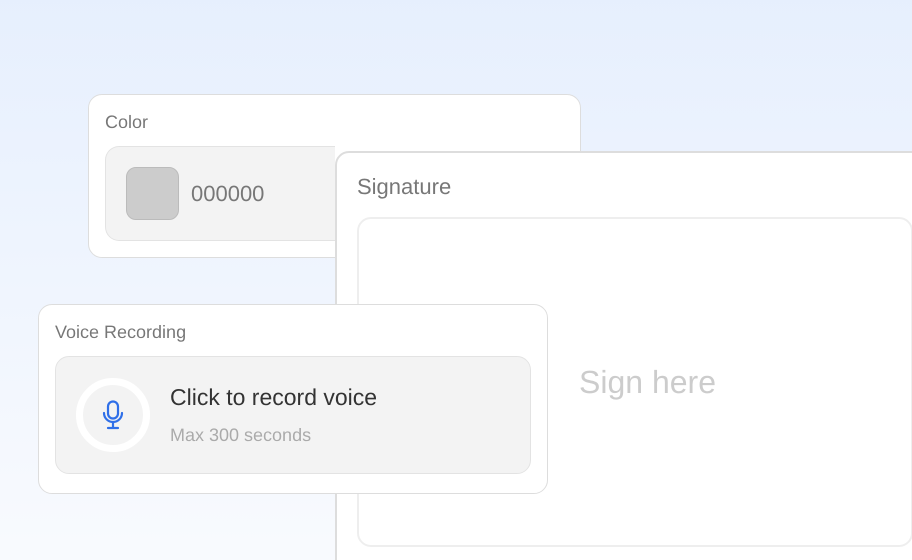 Image resolution: width=912 pixels, height=560 pixels. Describe the element at coordinates (113, 415) in the screenshot. I see `microphone-icon` at that location.